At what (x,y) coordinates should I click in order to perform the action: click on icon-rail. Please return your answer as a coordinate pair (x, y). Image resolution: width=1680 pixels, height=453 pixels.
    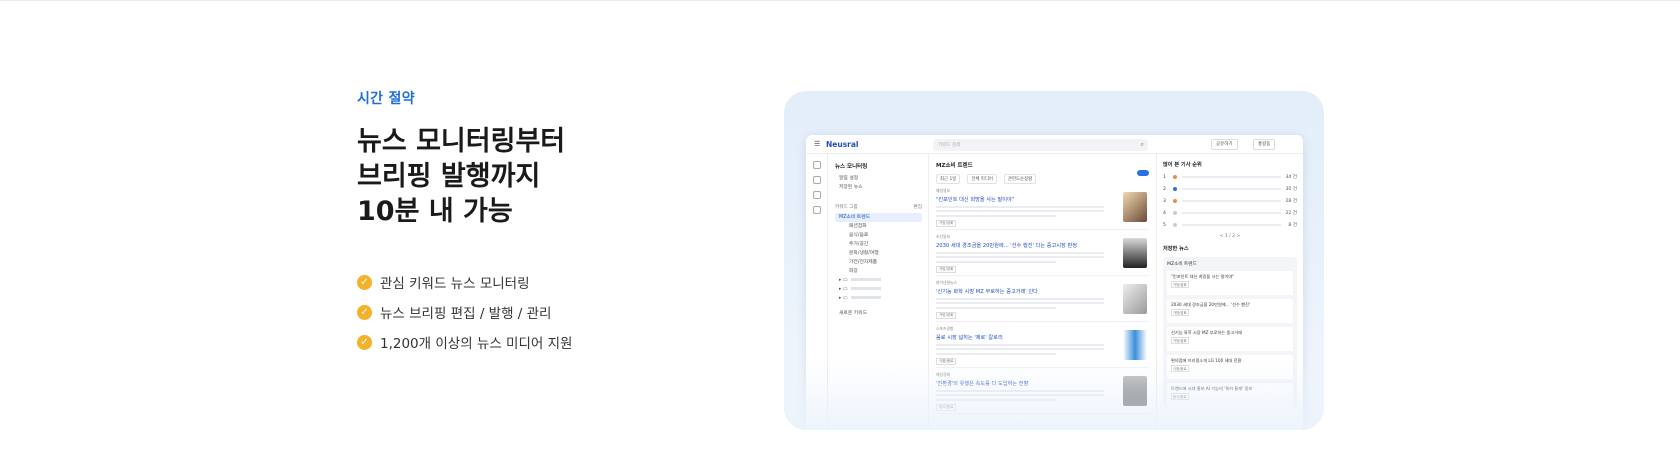
    Looking at the image, I should click on (817, 292).